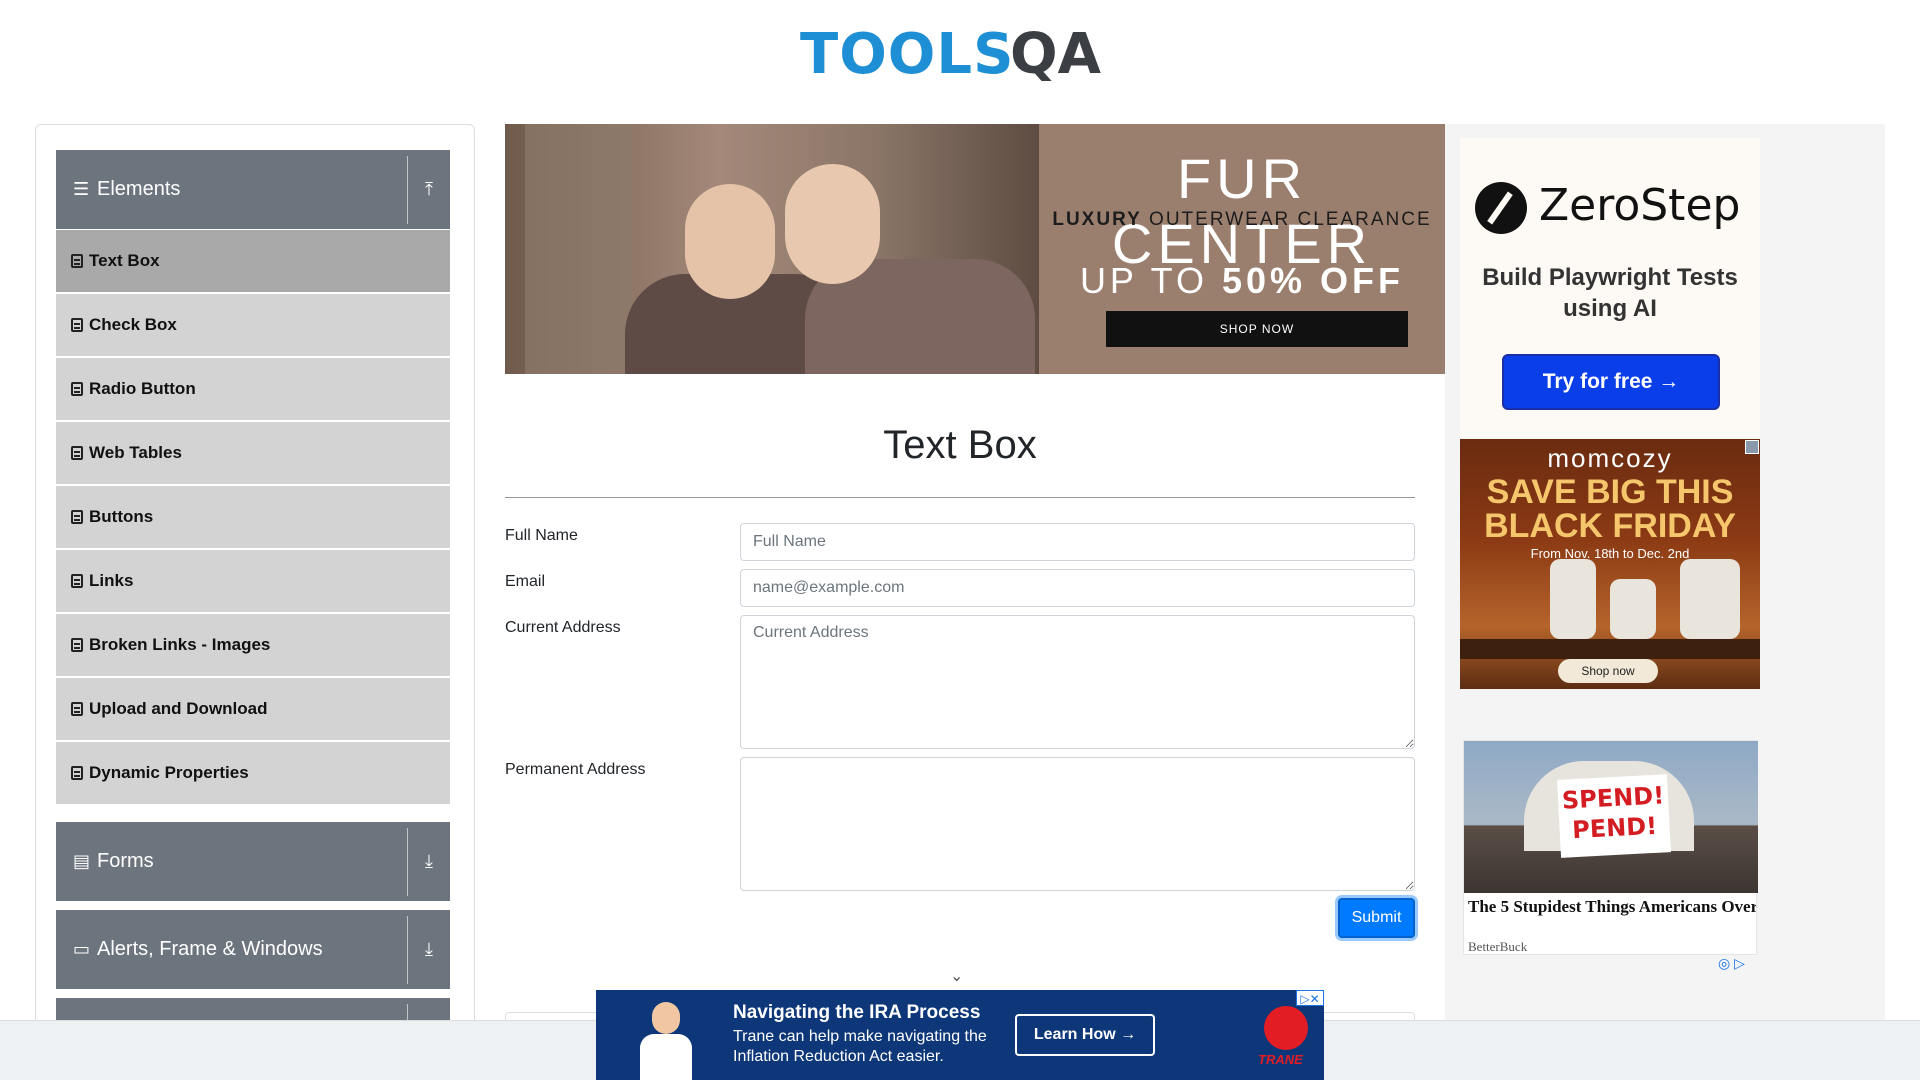 The width and height of the screenshot is (1920, 1080). What do you see at coordinates (1077, 824) in the screenshot?
I see `permanent-address-textarea` at bounding box center [1077, 824].